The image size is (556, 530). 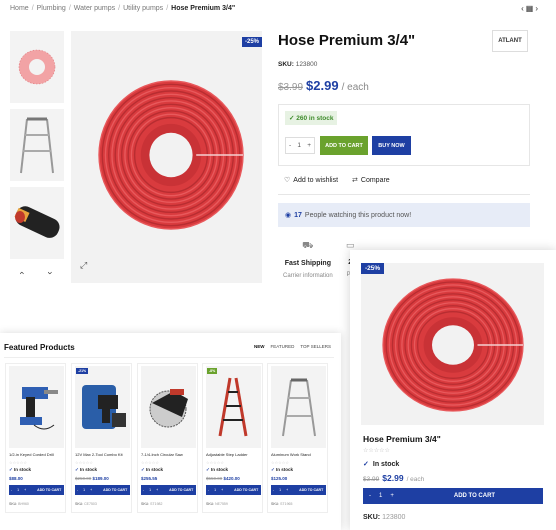 I want to click on expand-icon: ⤢, so click(x=83, y=265).